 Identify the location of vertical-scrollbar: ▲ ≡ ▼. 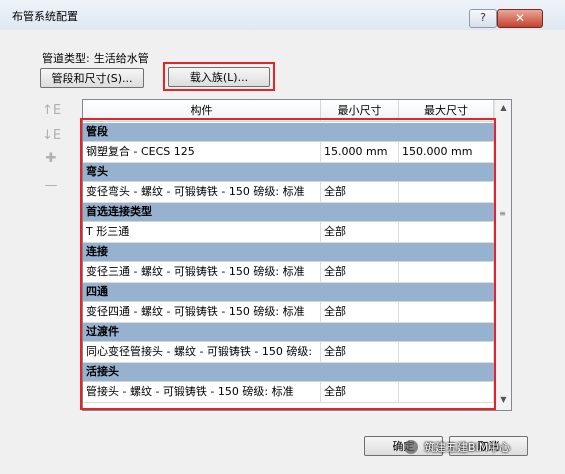
(502, 255).